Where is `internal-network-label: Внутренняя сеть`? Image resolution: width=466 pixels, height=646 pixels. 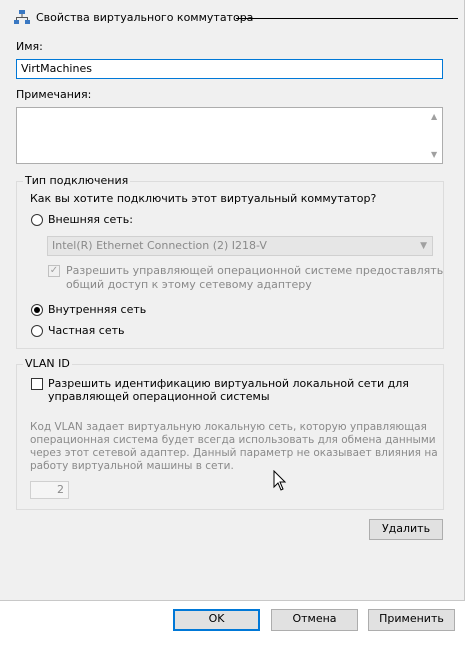
internal-network-label: Внутренняя сеть is located at coordinates (97, 309).